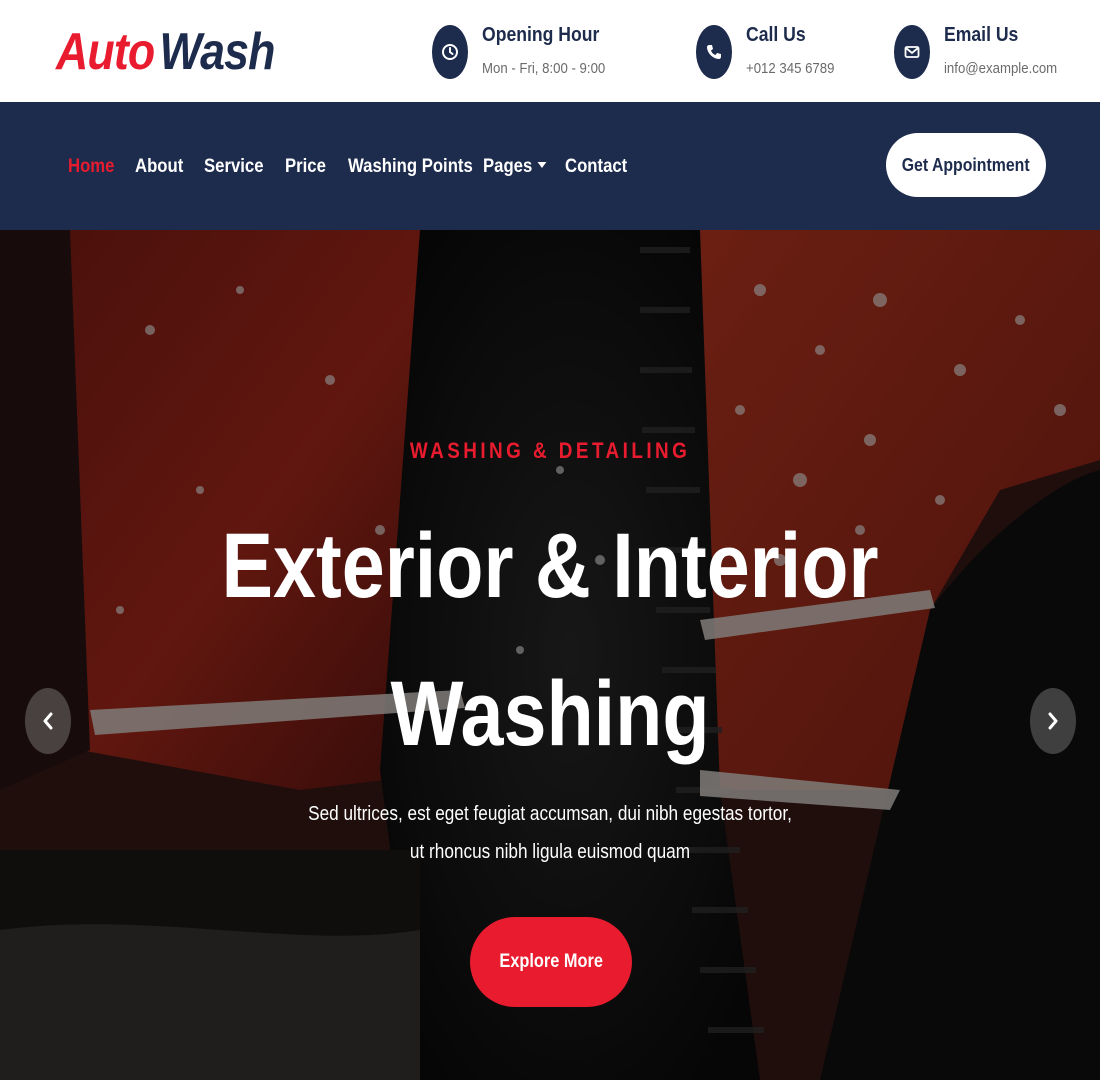 The image size is (1100, 1080). I want to click on caret-down-icon, so click(542, 165).